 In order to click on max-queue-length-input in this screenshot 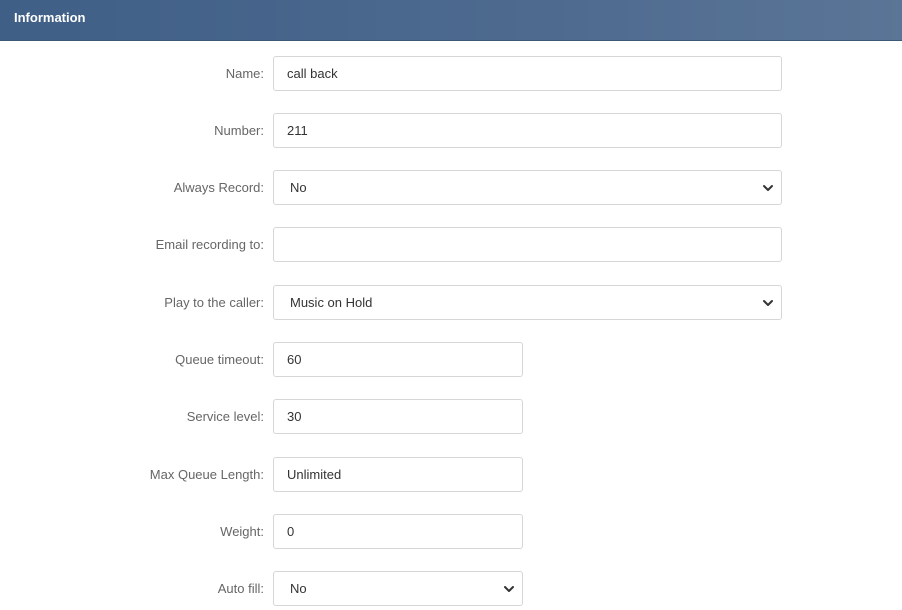, I will do `click(398, 474)`.